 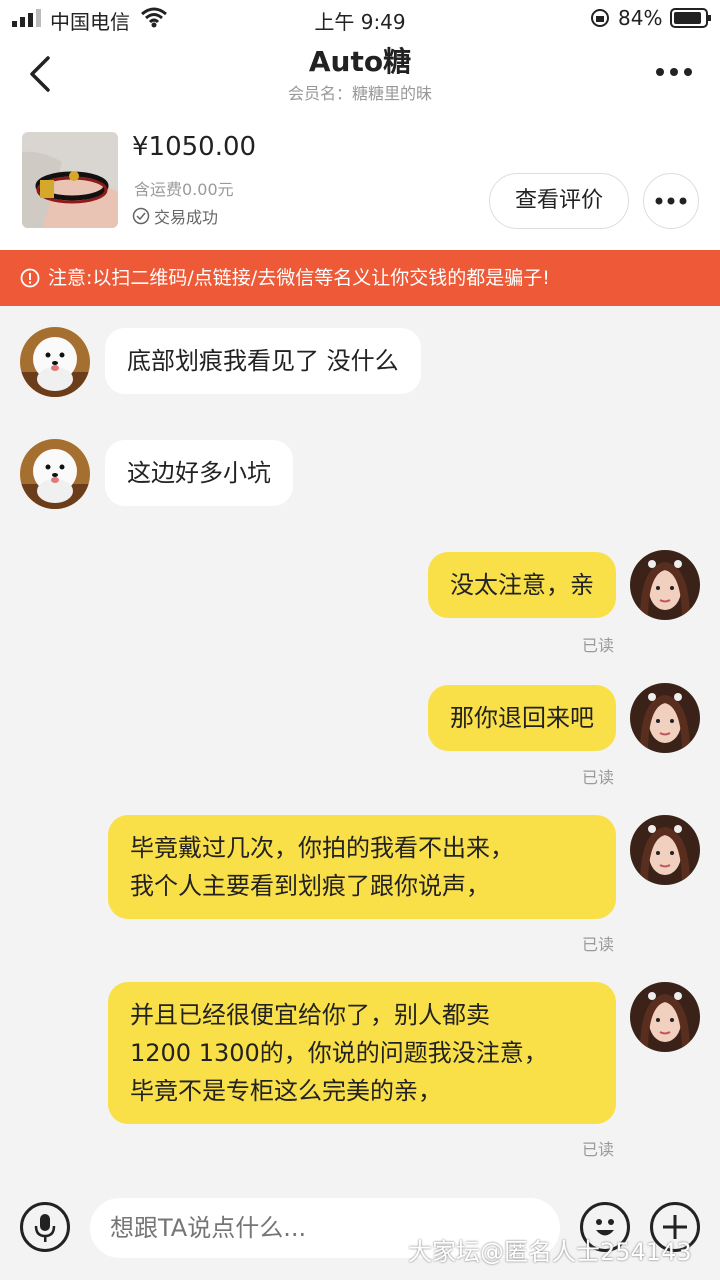 I want to click on voice-button, so click(x=45, y=1227).